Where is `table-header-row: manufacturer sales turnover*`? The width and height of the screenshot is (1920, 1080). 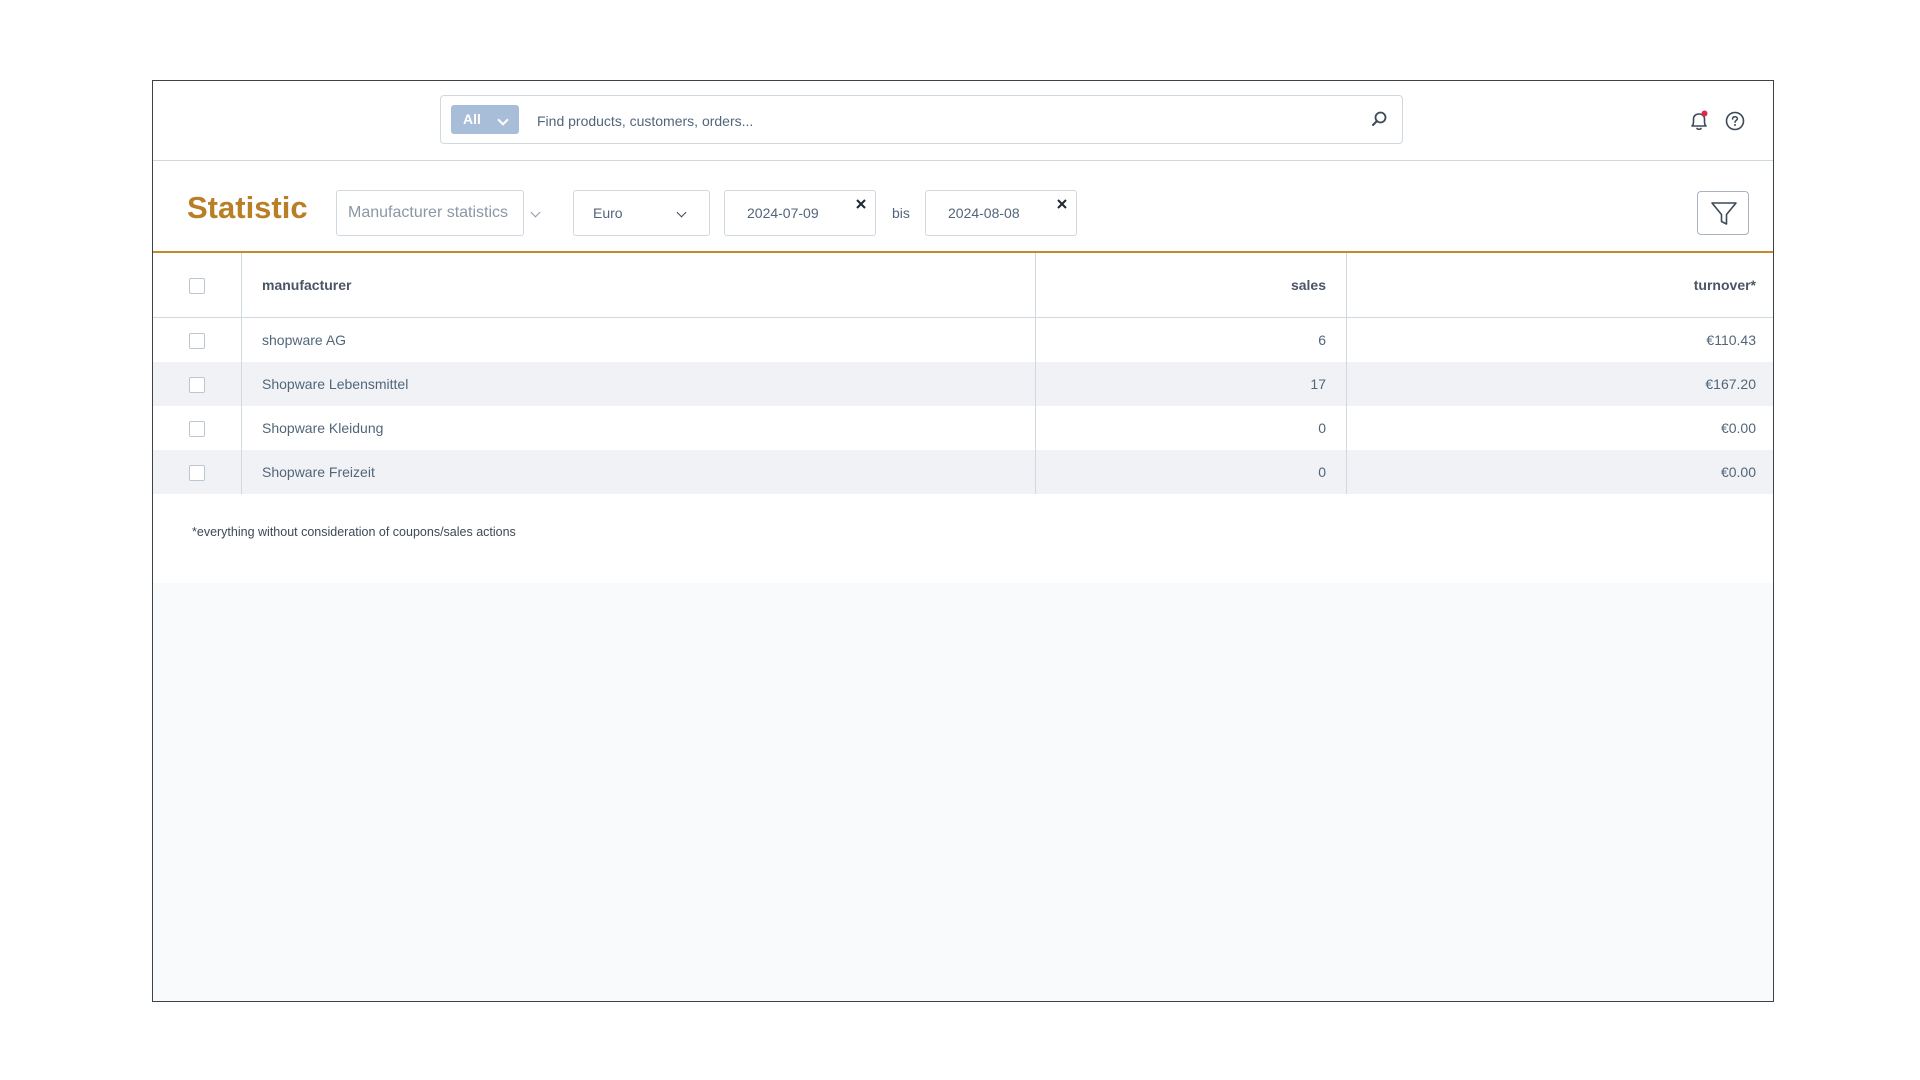 table-header-row: manufacturer sales turnover* is located at coordinates (963, 285).